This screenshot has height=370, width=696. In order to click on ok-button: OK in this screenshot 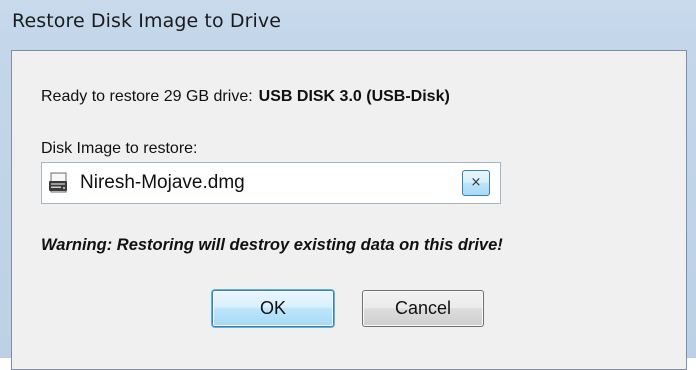, I will do `click(273, 308)`.